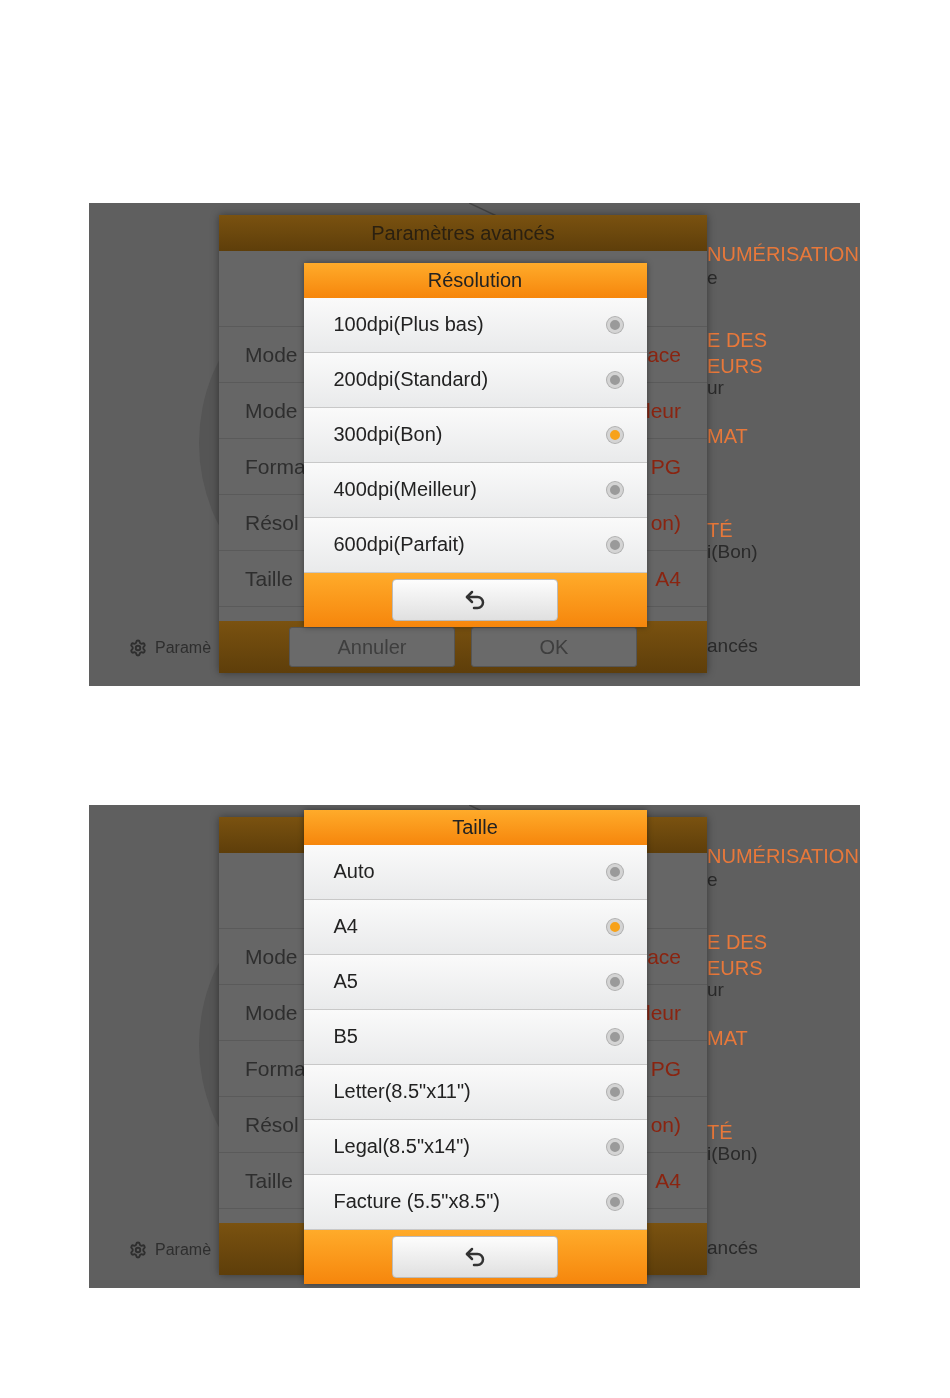 This screenshot has height=1398, width=950. I want to click on option-item: Legal(8.5"x14"), so click(475, 1147).